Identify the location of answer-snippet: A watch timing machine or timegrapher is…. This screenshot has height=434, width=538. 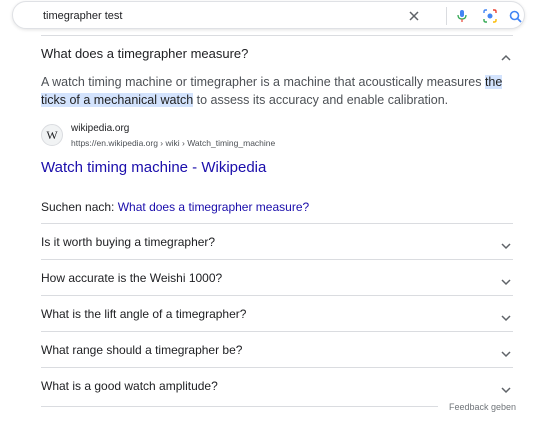
(276, 91).